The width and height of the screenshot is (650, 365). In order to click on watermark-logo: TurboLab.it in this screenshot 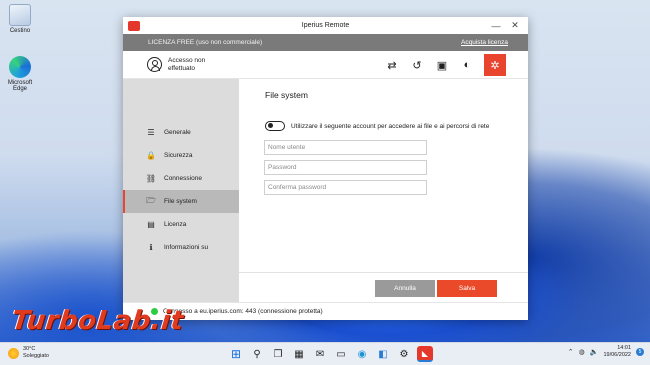, I will do `click(98, 321)`.